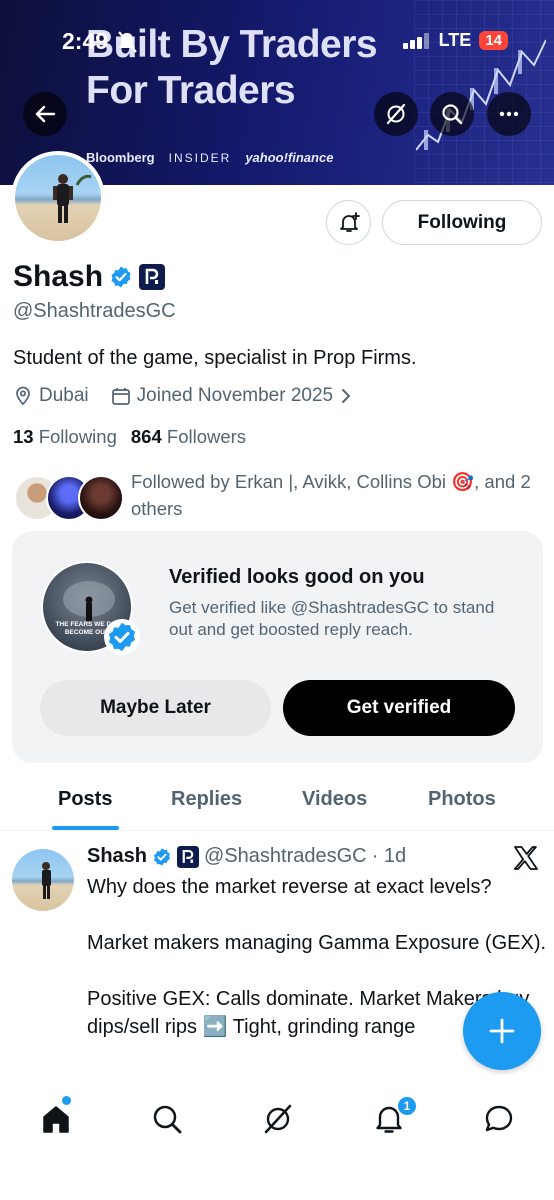 The image size is (554, 1200). I want to click on post-avatar, so click(43, 880).